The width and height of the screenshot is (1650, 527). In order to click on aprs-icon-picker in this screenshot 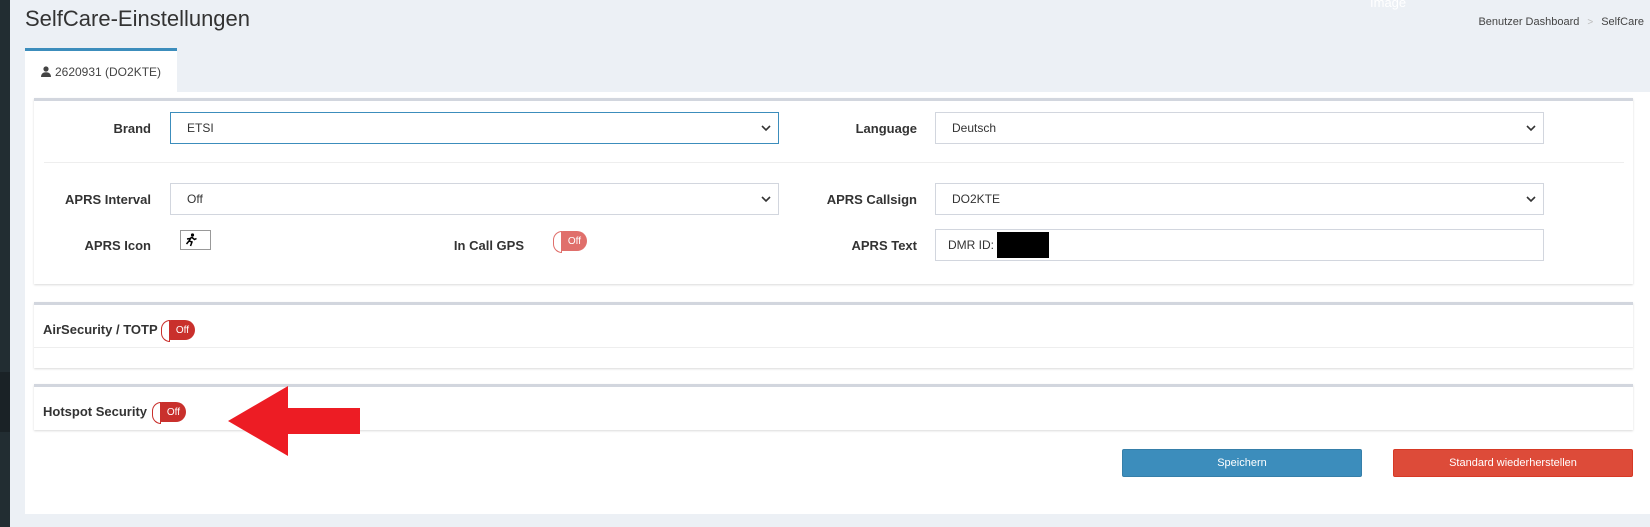, I will do `click(195, 240)`.